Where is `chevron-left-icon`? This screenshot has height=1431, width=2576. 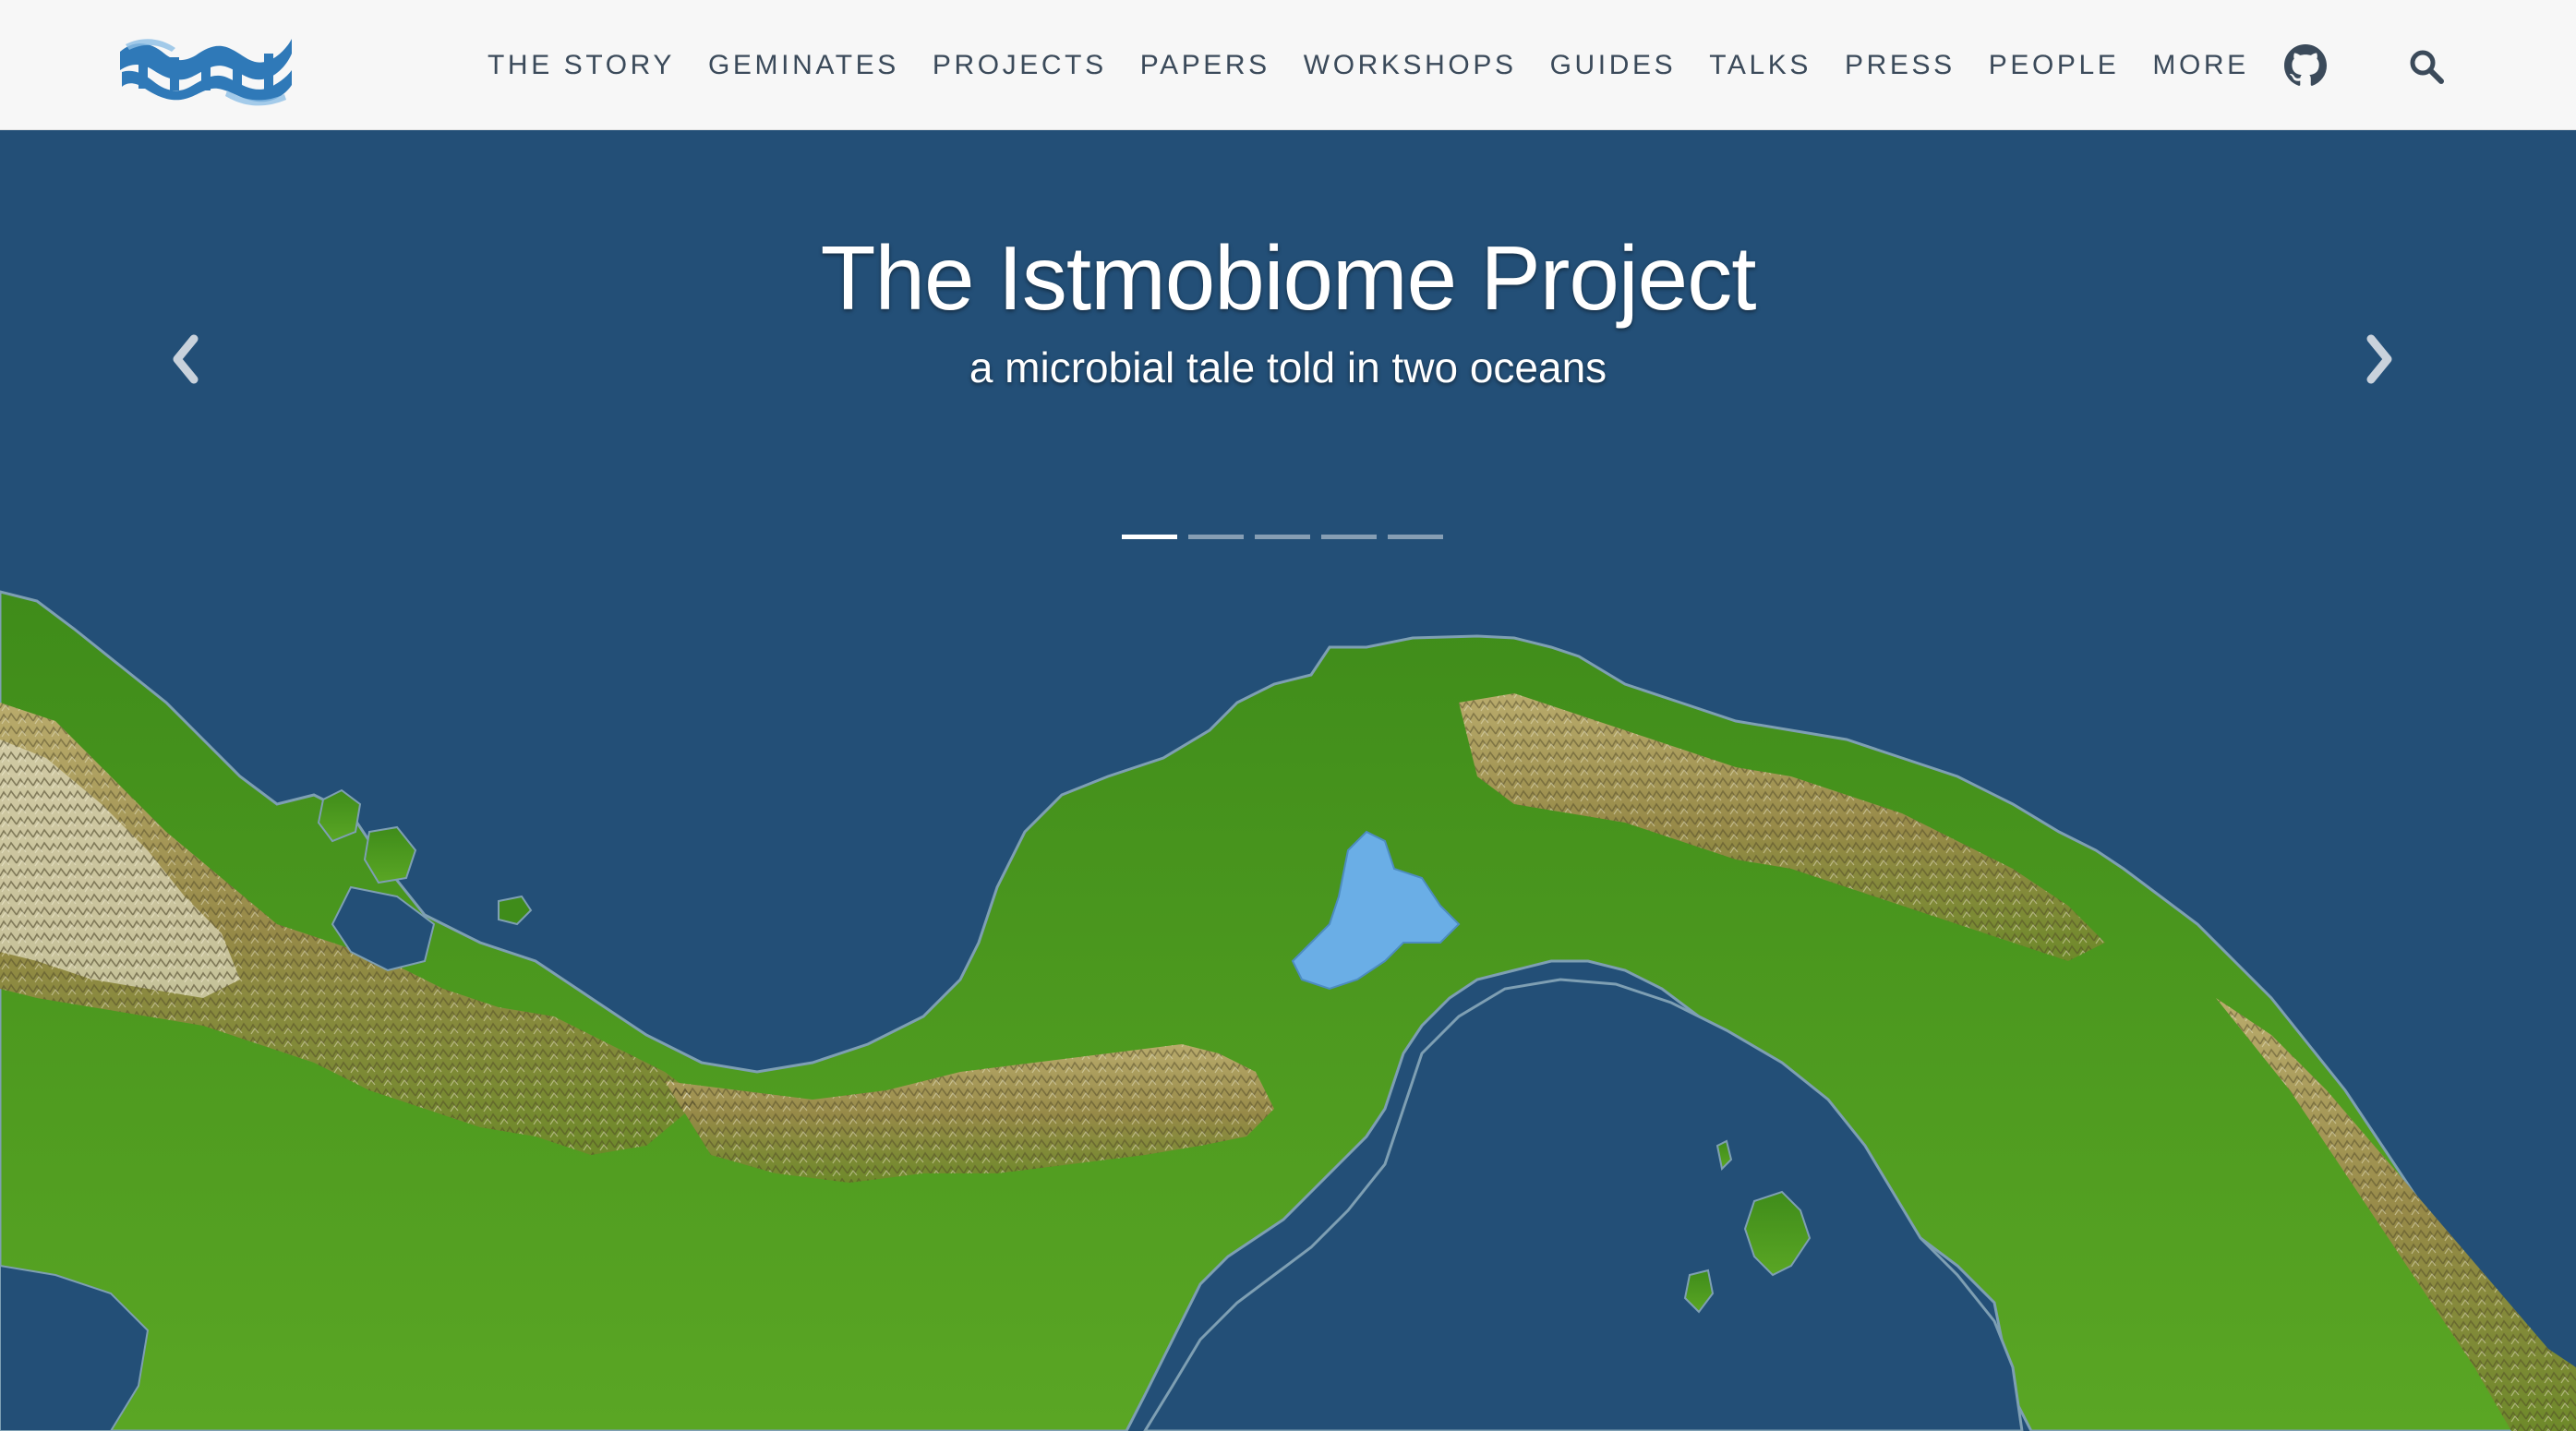
chevron-left-icon is located at coordinates (184, 359).